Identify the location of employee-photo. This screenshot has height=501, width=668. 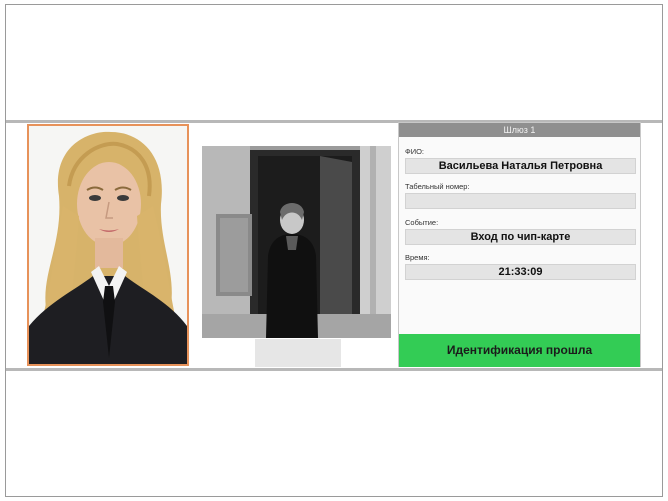
(108, 245).